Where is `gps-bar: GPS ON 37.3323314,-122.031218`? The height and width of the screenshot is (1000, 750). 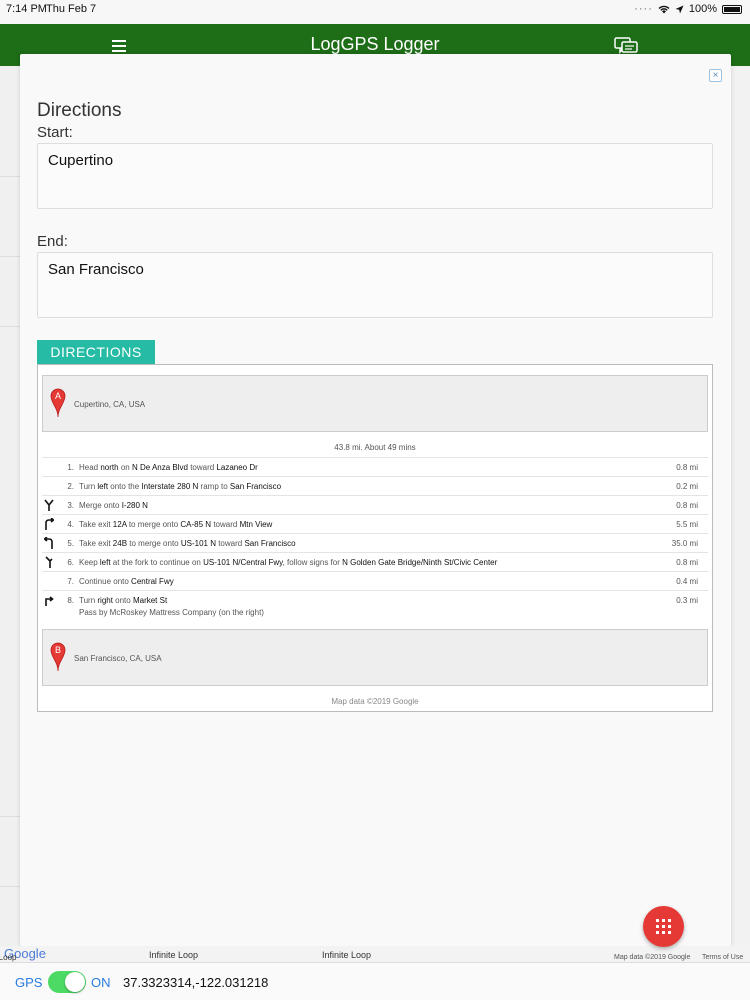 gps-bar: GPS ON 37.3323314,-122.031218 is located at coordinates (375, 981).